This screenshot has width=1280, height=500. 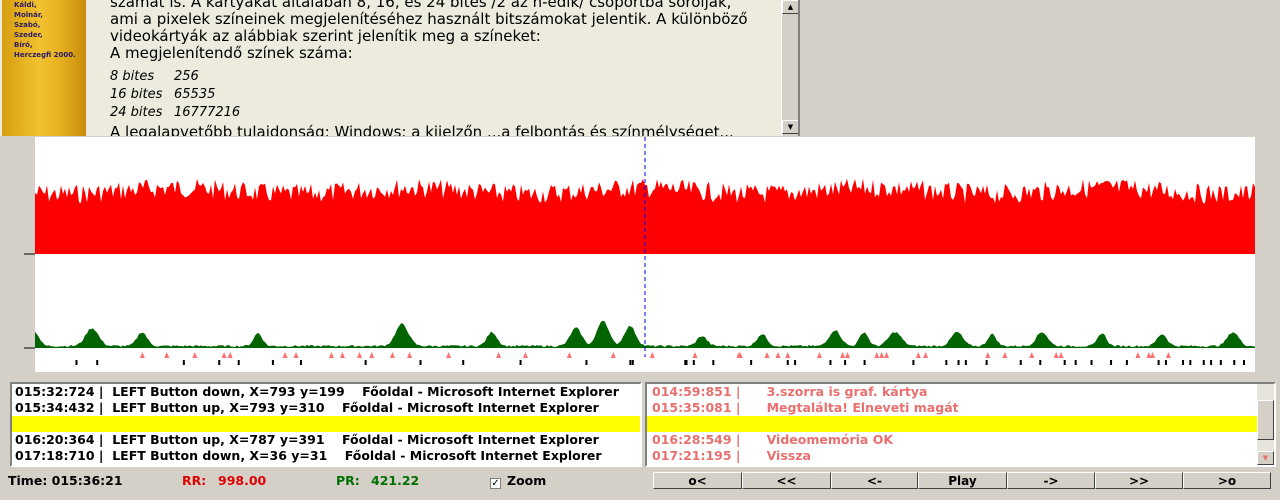 What do you see at coordinates (790, 7) in the screenshot?
I see `scroll-up-button: ▲` at bounding box center [790, 7].